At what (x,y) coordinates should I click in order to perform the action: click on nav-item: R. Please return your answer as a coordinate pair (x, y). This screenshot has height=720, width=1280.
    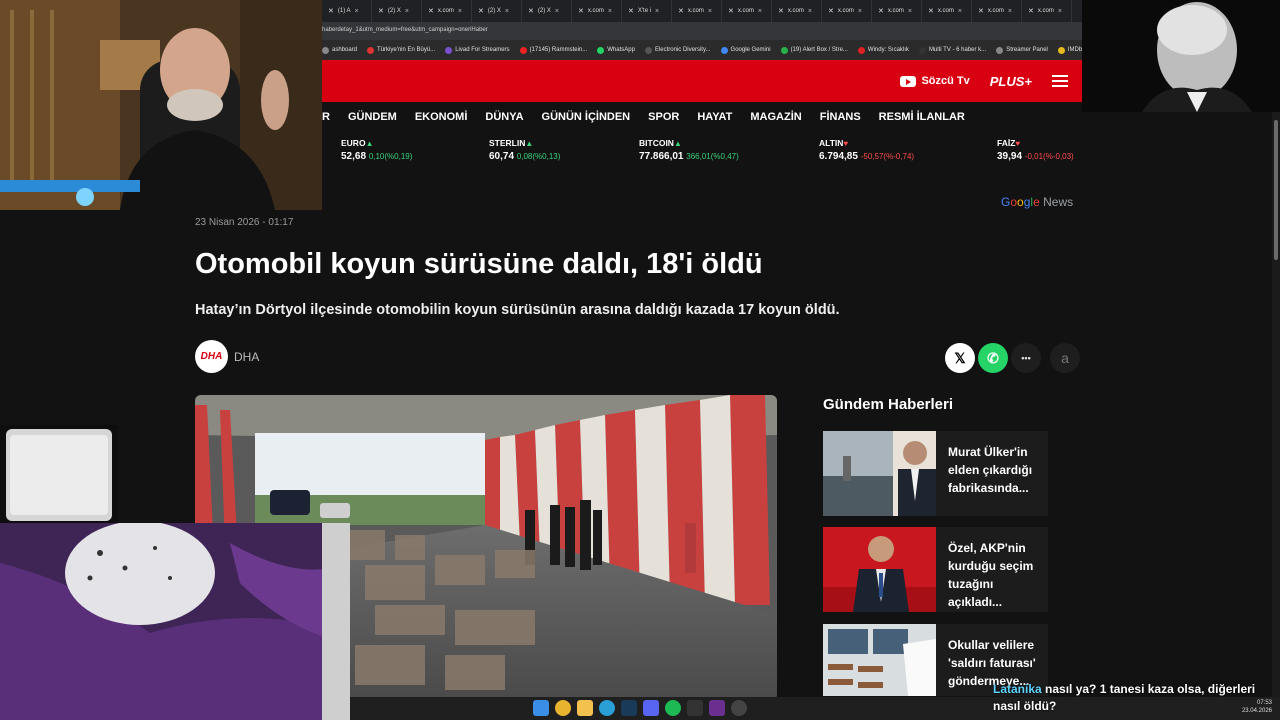
    Looking at the image, I should click on (326, 117).